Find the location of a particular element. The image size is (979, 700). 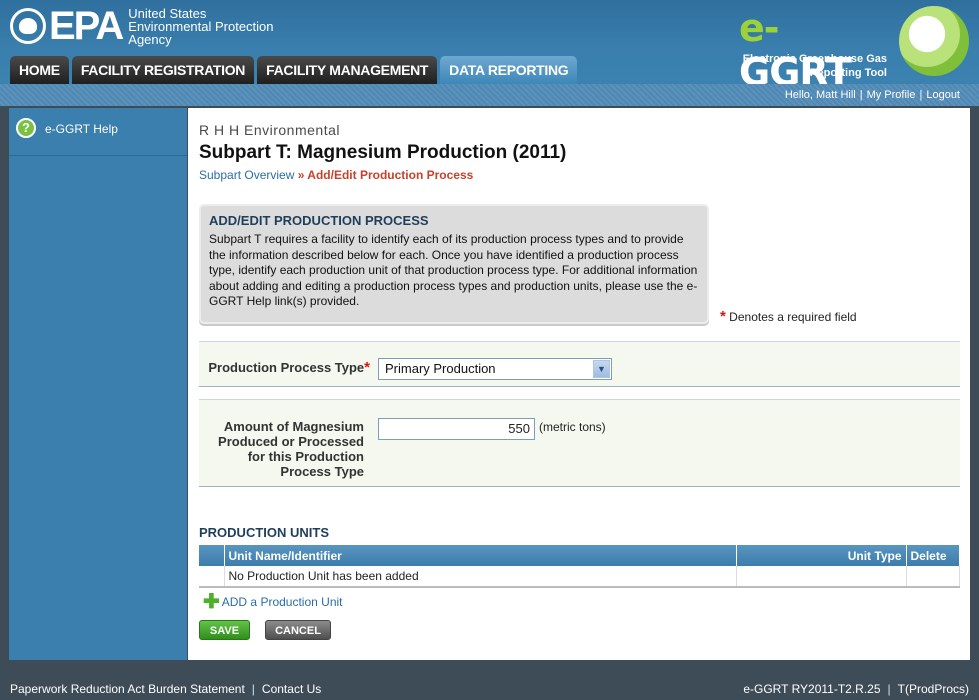

required-field-note: * Denotes a required field is located at coordinates (788, 316).